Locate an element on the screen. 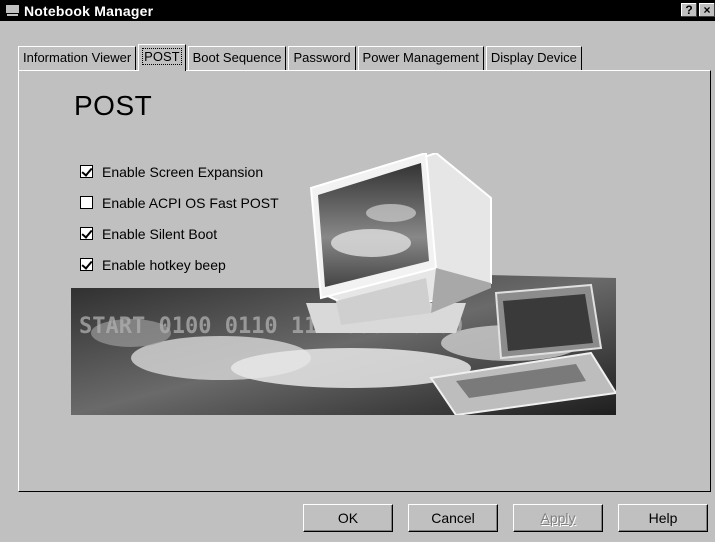 This screenshot has height=542, width=715. tab-post: POST is located at coordinates (162, 57).